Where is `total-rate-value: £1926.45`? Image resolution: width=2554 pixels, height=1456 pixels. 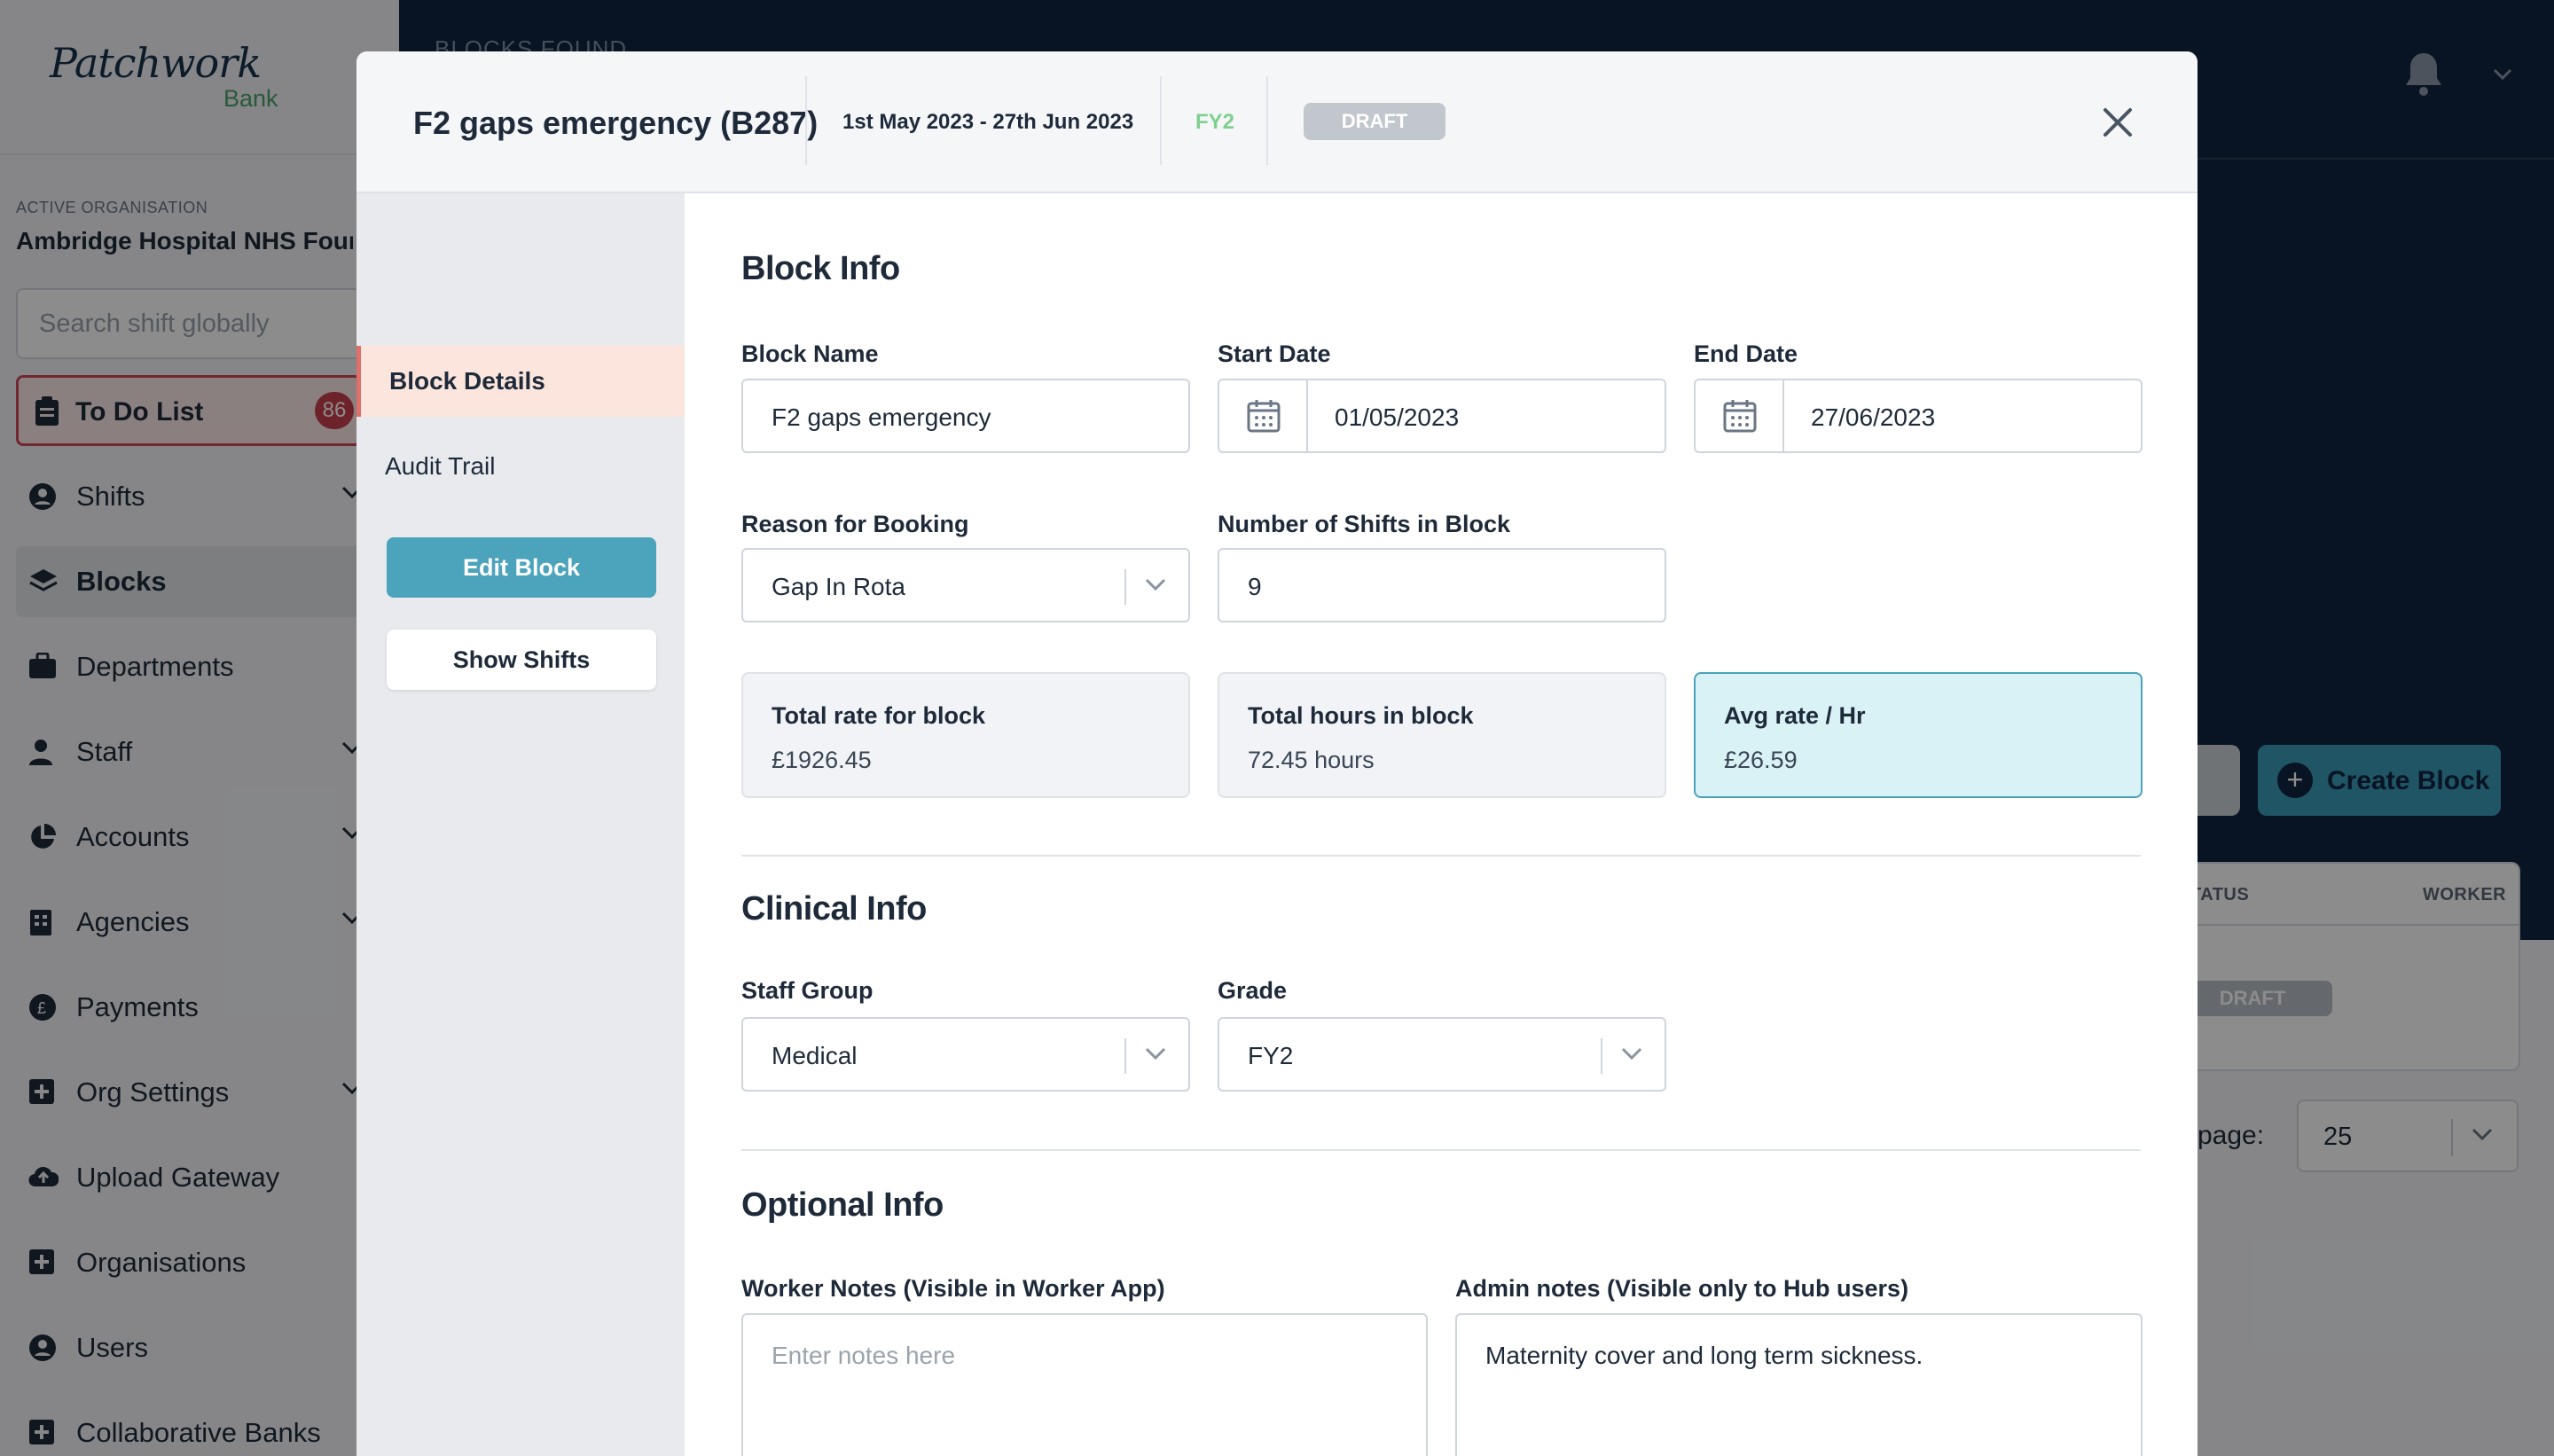
total-rate-value: £1926.45 is located at coordinates (822, 760).